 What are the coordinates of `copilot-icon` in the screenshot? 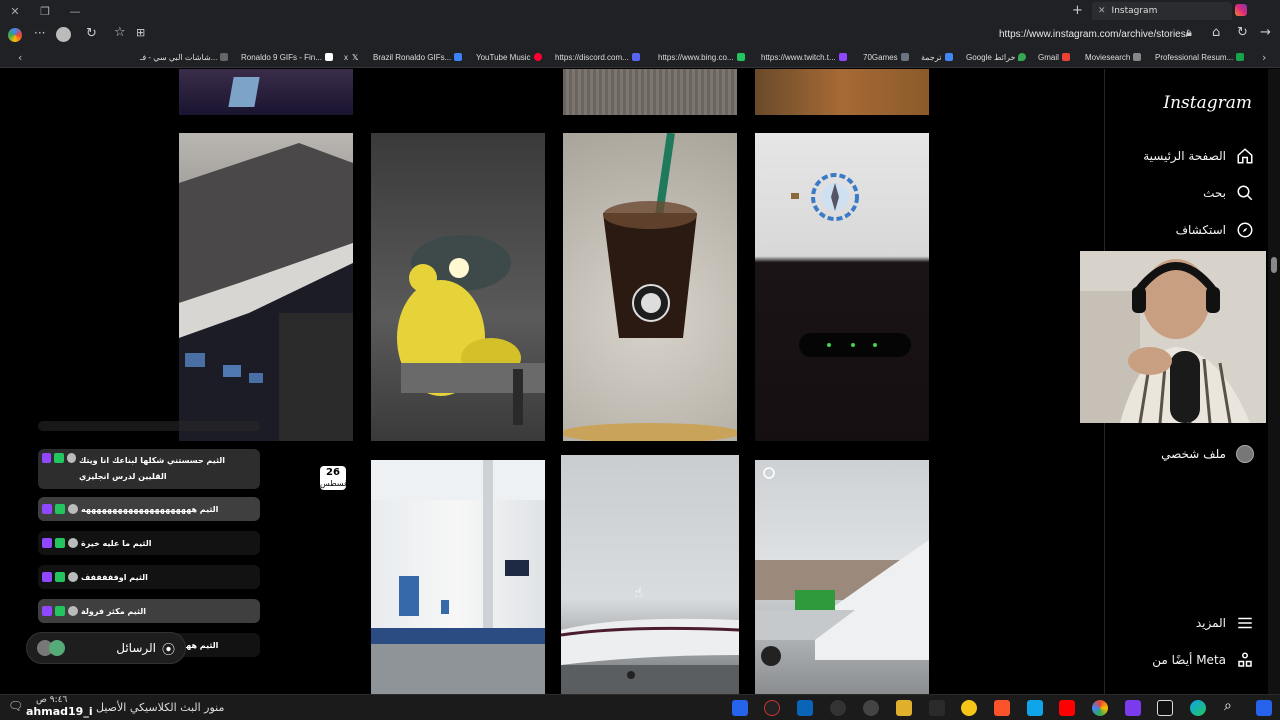 It's located at (15, 35).